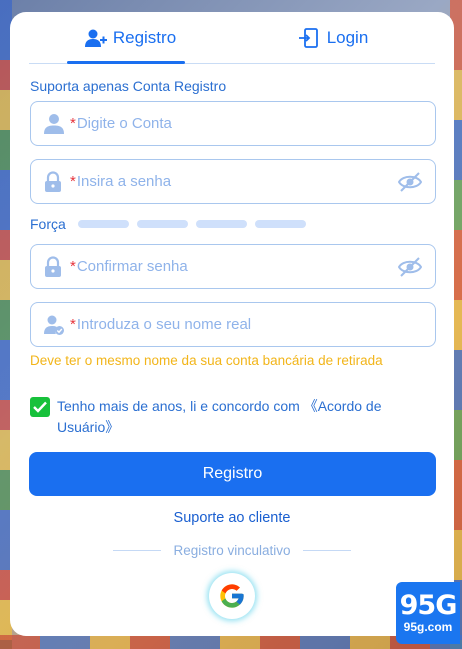 This screenshot has height=649, width=462. I want to click on account-placeholder: Digite o Conta, so click(124, 123).